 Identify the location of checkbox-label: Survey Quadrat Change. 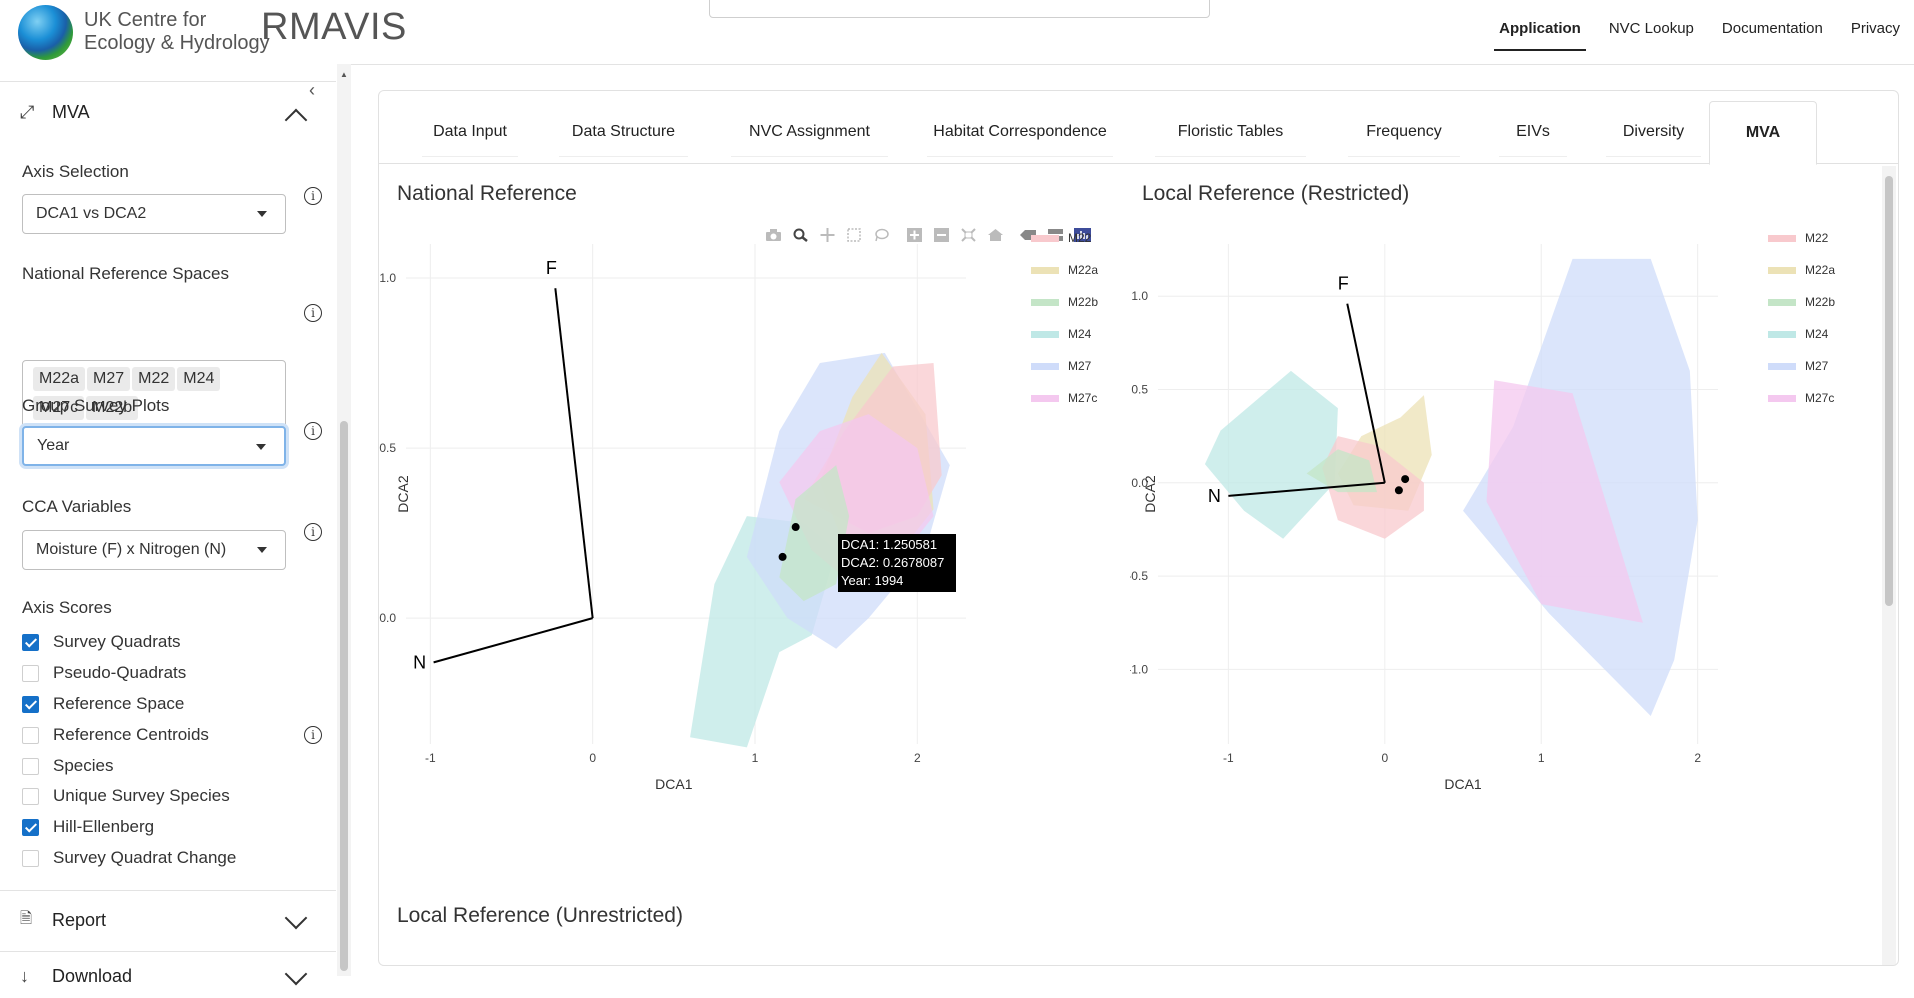
(145, 857).